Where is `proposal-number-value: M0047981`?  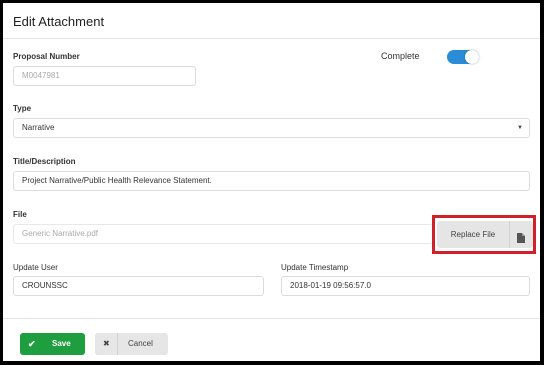
proposal-number-value: M0047981 is located at coordinates (41, 75).